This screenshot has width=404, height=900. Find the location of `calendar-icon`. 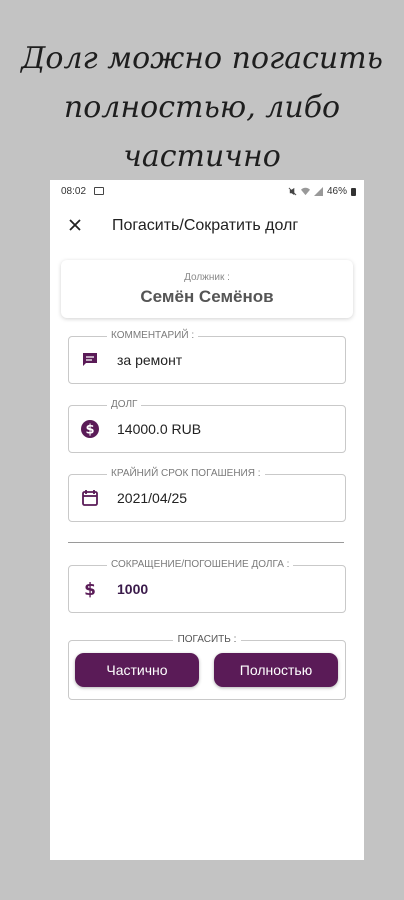

calendar-icon is located at coordinates (90, 498).